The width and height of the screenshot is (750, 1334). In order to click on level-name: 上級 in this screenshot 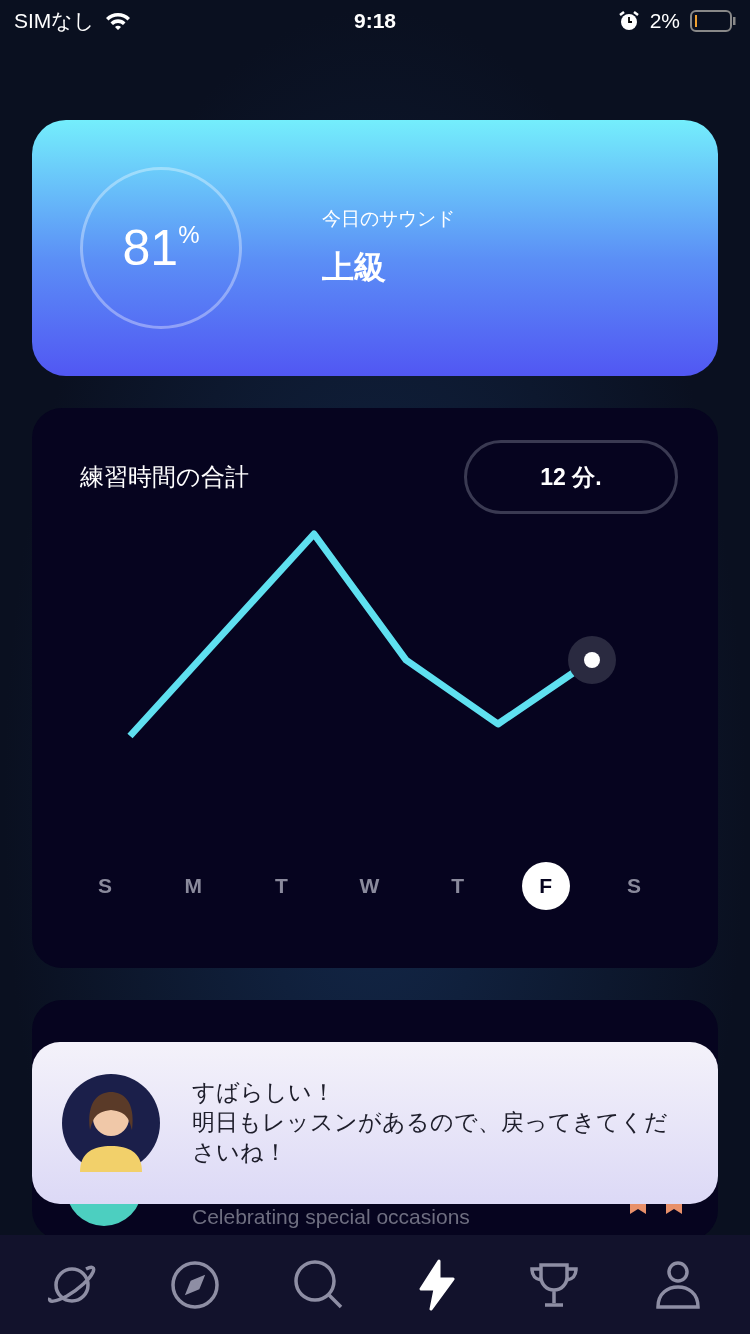, I will do `click(354, 267)`.